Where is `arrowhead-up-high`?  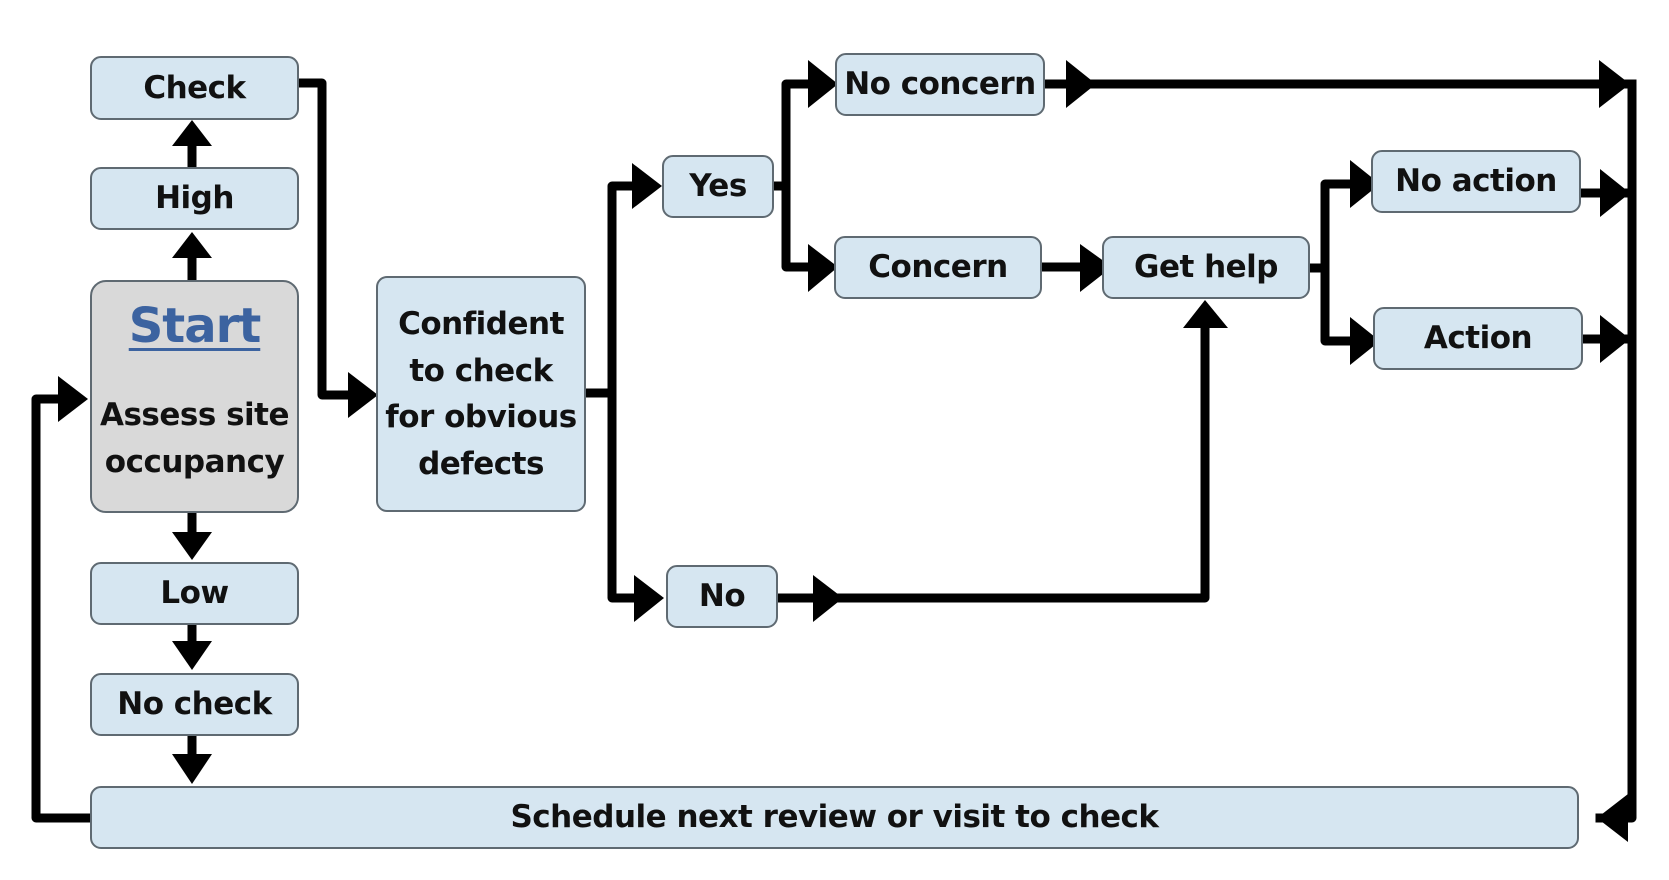
arrowhead-up-high is located at coordinates (192, 245).